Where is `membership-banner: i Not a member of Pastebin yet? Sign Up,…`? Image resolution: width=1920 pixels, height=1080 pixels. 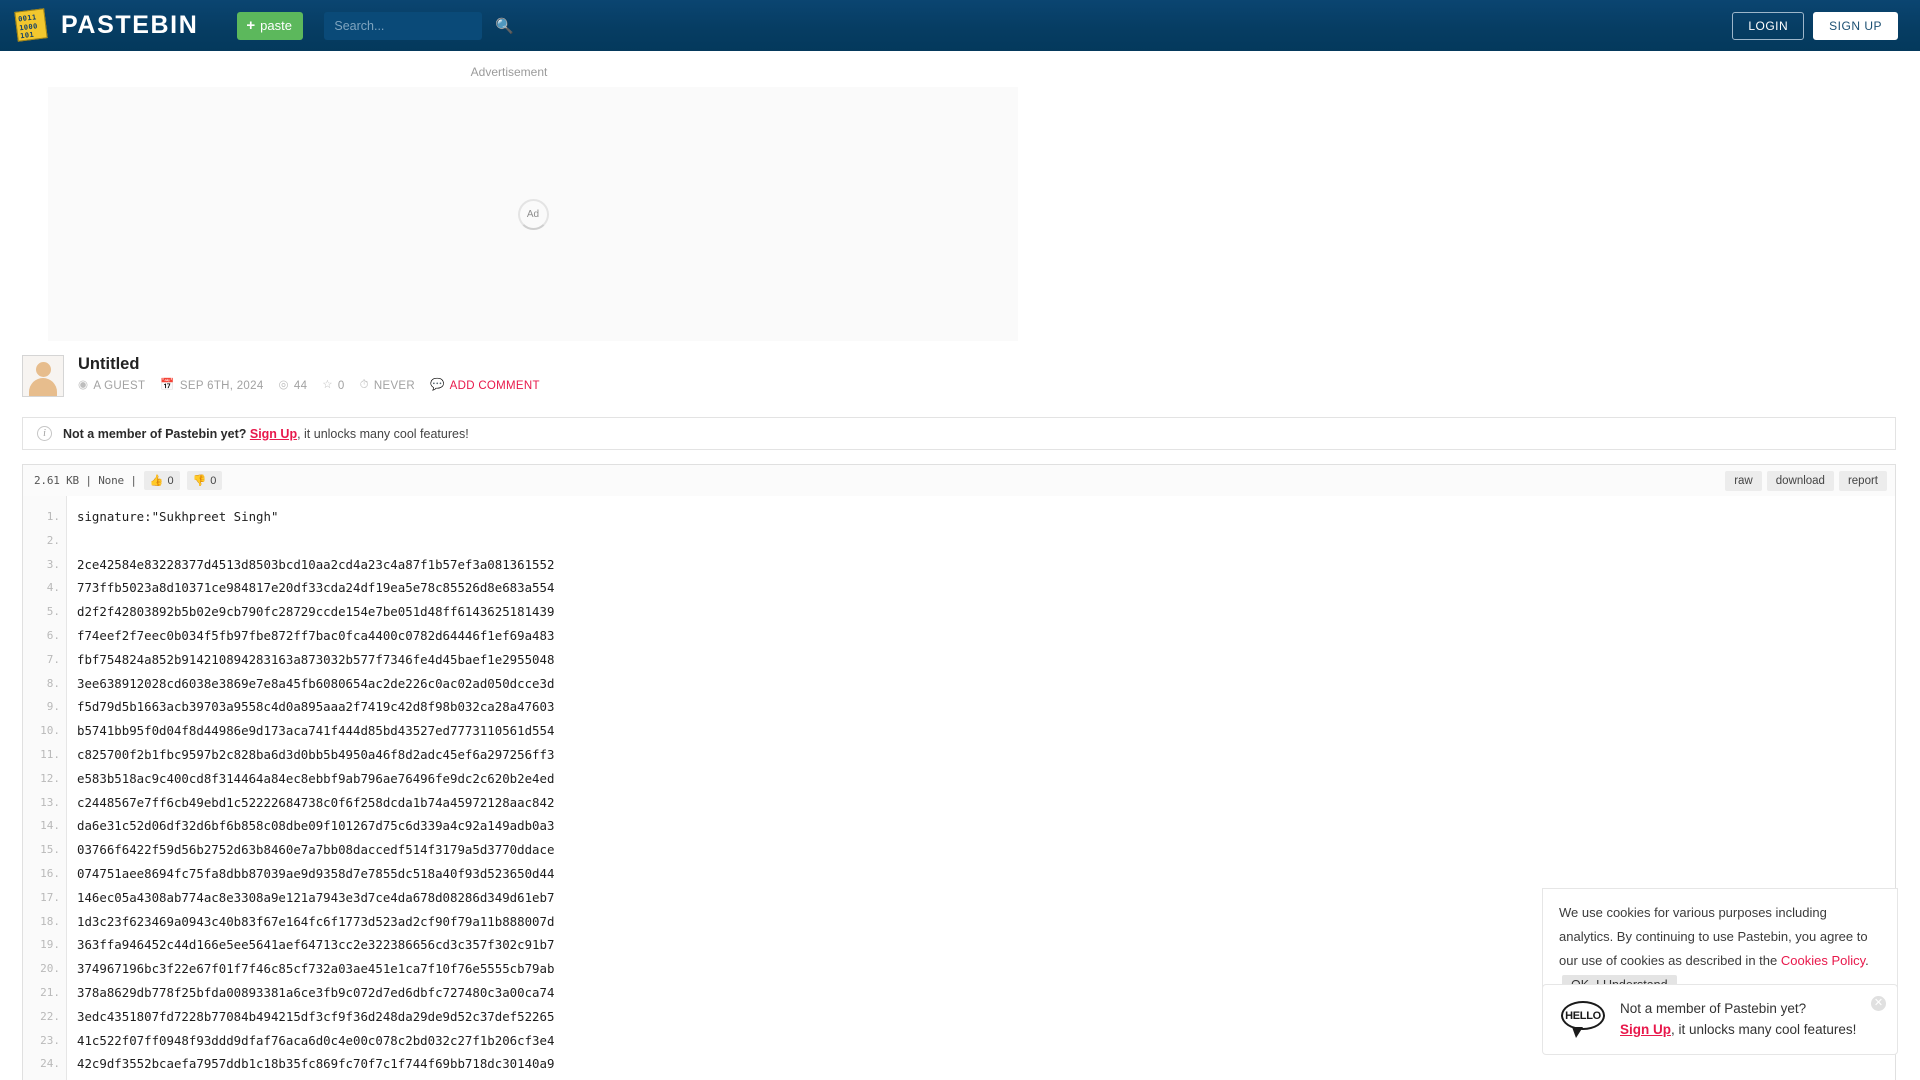 membership-banner: i Not a member of Pastebin yet? Sign Up,… is located at coordinates (959, 433).